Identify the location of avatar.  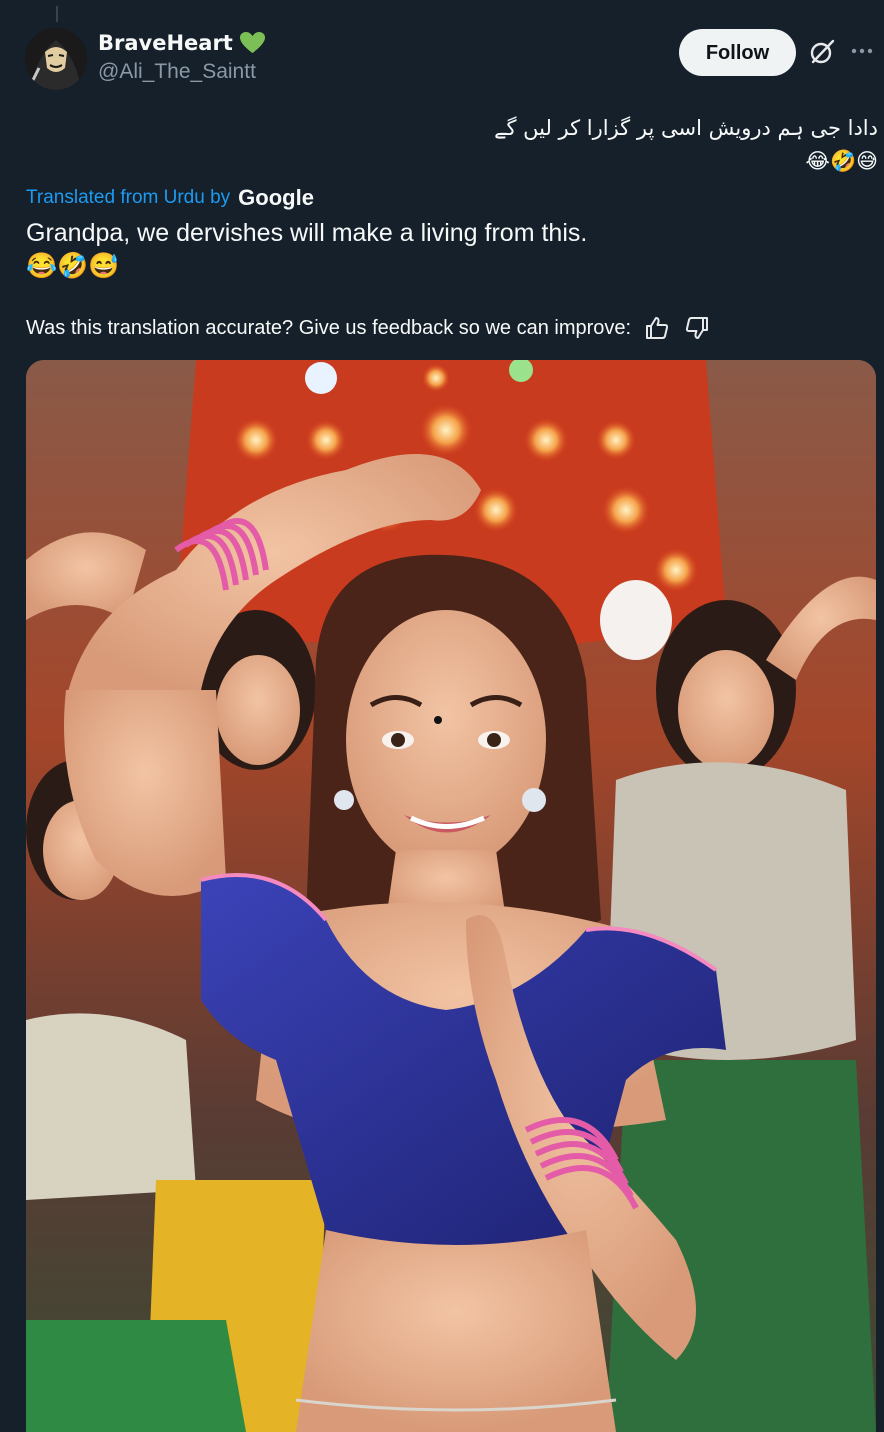
(56, 59).